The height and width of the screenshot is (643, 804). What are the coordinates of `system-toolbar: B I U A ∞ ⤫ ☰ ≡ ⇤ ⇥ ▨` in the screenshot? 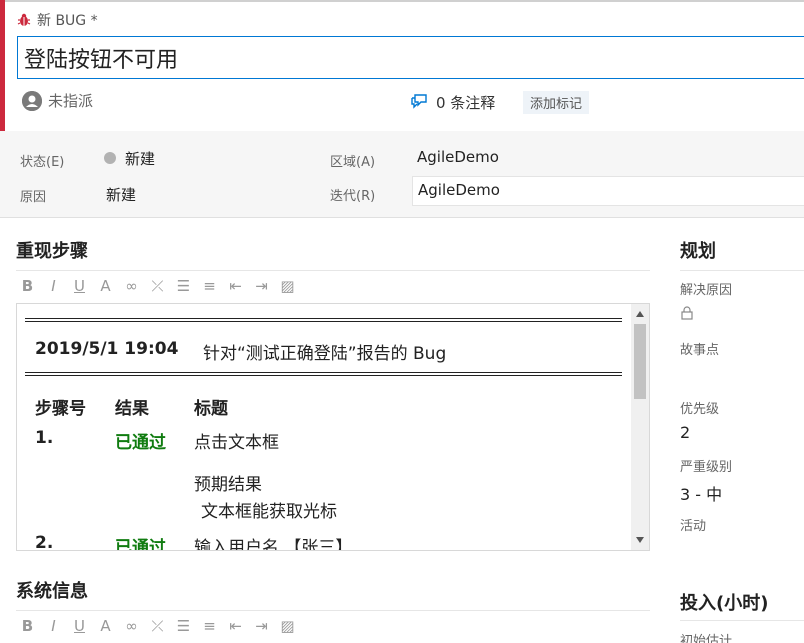 It's located at (157, 626).